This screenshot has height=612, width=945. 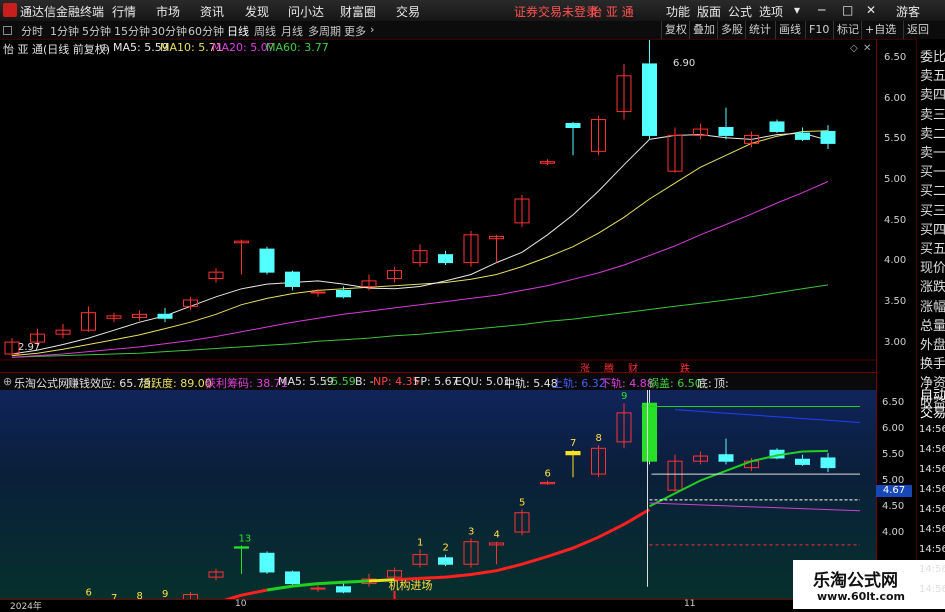 What do you see at coordinates (797, 10) in the screenshot?
I see `window-dropdown-icon: ▾` at bounding box center [797, 10].